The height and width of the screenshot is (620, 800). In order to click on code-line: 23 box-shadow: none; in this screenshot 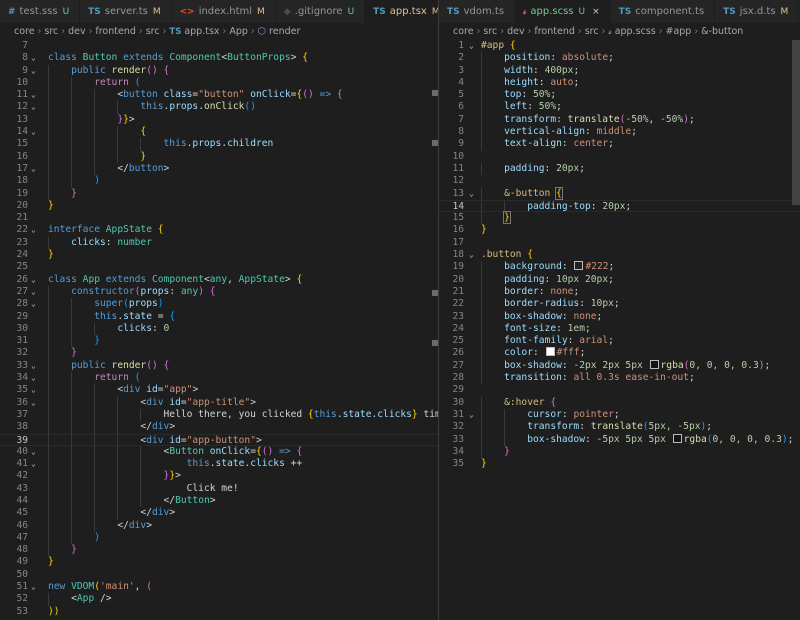, I will do `click(619, 316)`.